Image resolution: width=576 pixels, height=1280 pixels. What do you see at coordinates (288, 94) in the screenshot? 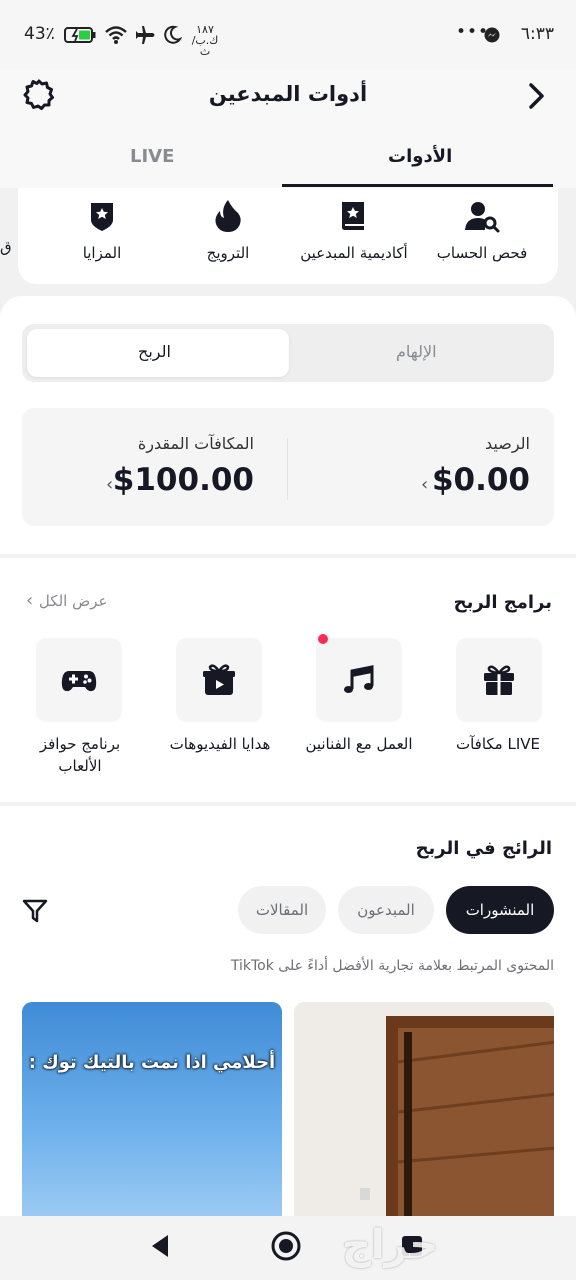
I see `page-title: أدوات المبدعين` at bounding box center [288, 94].